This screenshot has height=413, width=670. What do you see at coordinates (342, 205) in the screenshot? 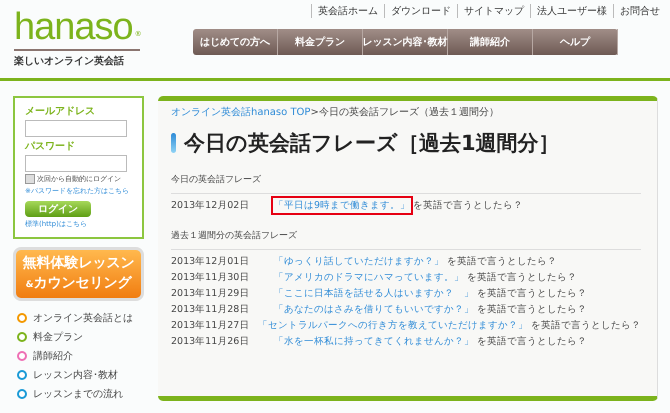
I see `phrase-link: 「平日は9時まで働きます。」` at bounding box center [342, 205].